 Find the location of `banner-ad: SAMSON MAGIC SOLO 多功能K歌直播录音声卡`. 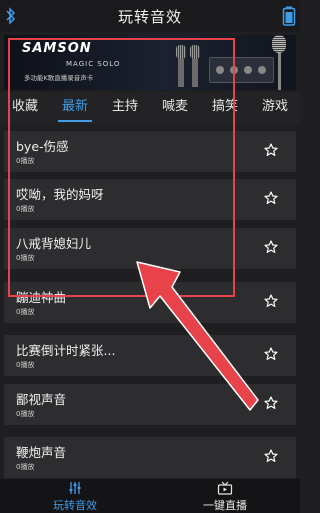

banner-ad: SAMSON MAGIC SOLO 多功能K歌直播录音声卡 is located at coordinates (150, 62).